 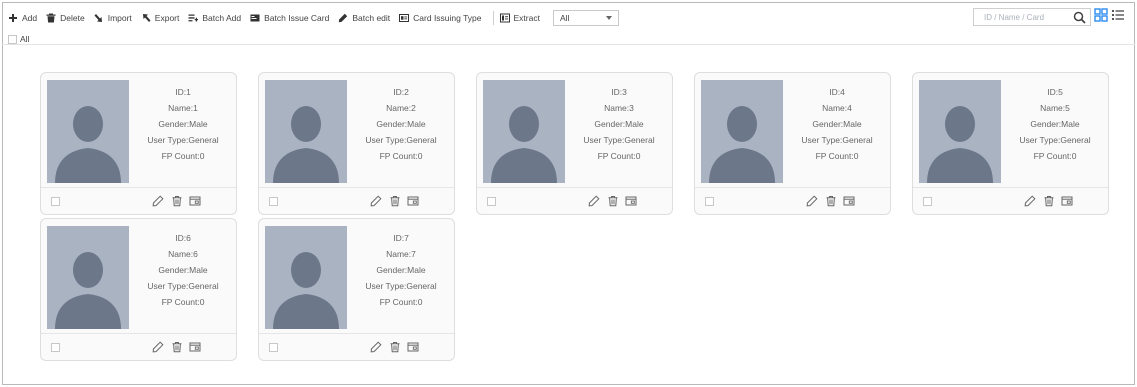 I want to click on add-label: Add, so click(x=30, y=18).